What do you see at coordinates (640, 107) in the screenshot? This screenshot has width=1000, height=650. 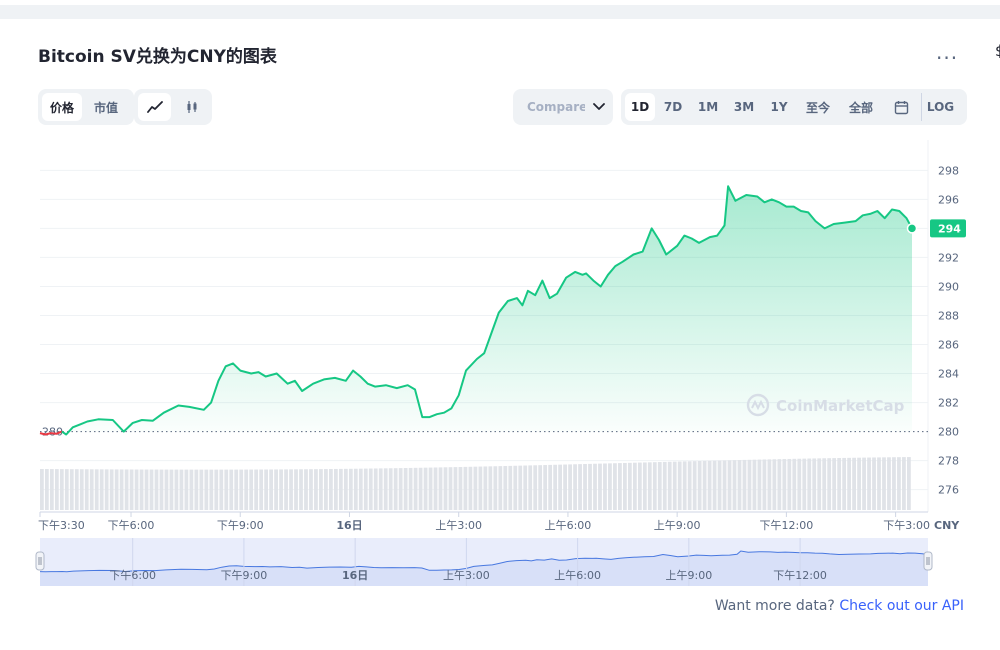 I see `tab-1d: 1D` at bounding box center [640, 107].